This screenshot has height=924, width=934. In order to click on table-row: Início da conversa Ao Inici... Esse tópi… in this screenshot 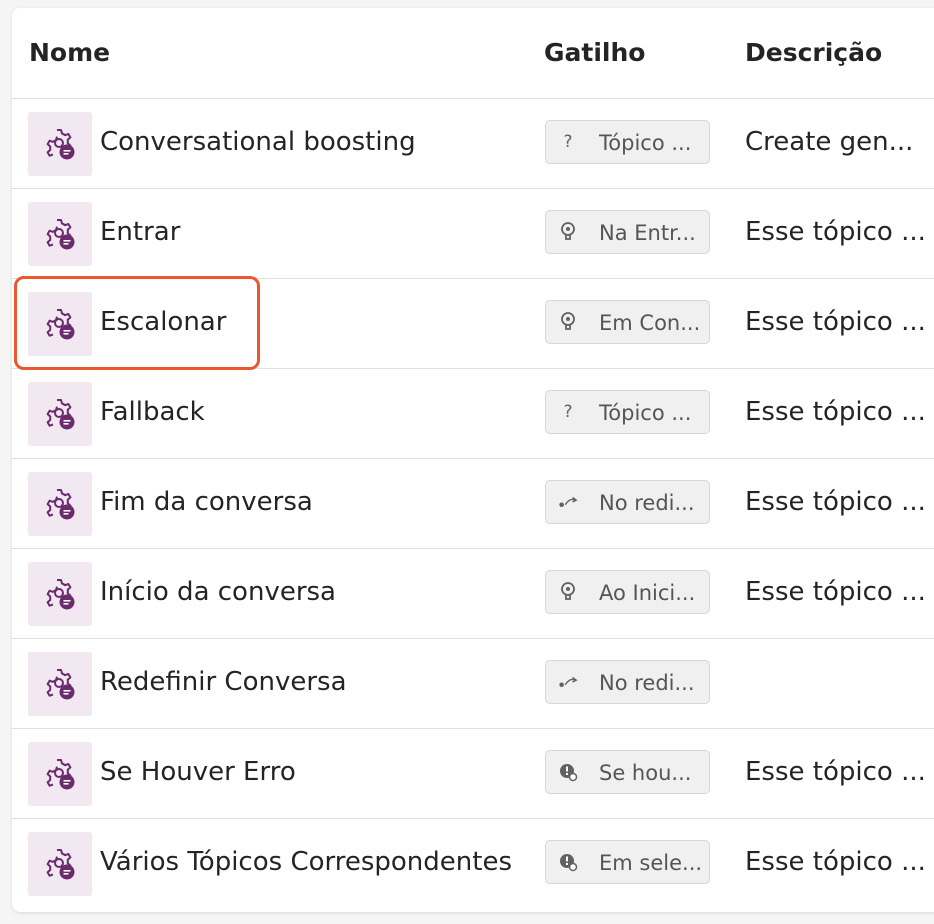, I will do `click(473, 594)`.